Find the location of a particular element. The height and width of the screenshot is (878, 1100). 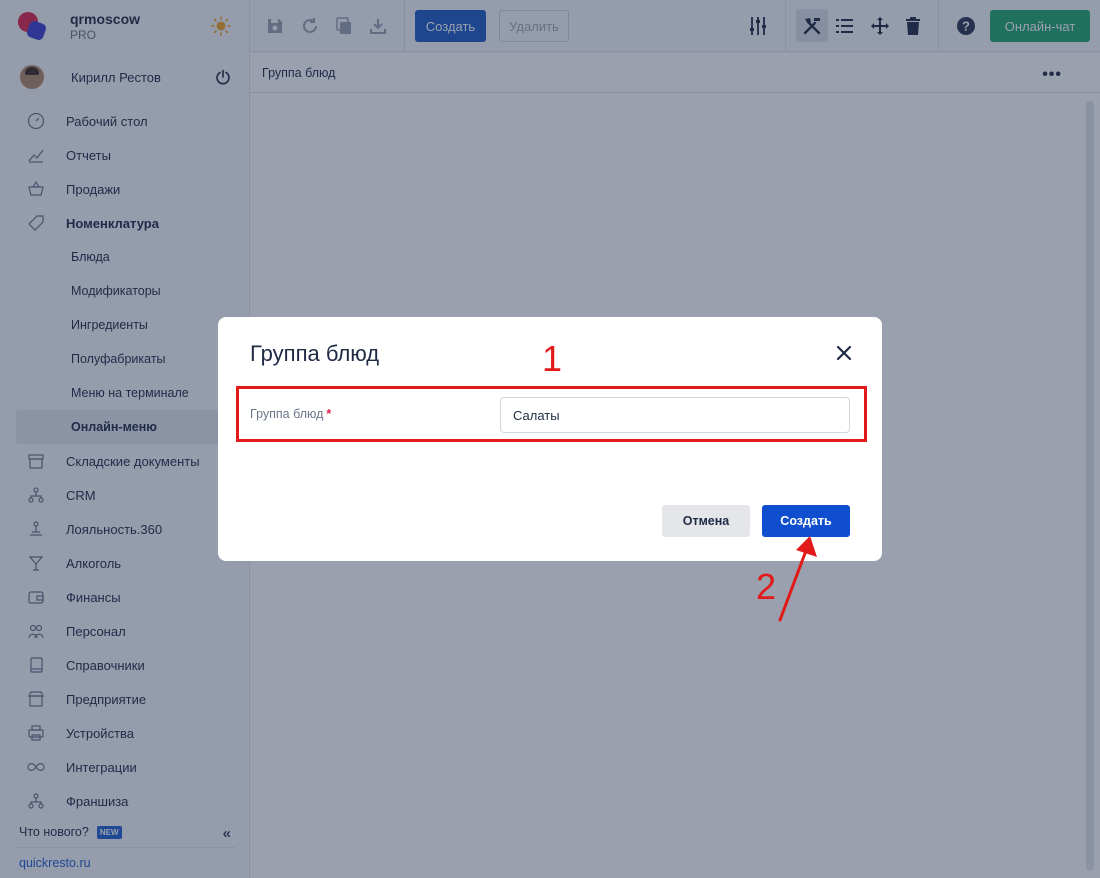

close-icon is located at coordinates (844, 353).